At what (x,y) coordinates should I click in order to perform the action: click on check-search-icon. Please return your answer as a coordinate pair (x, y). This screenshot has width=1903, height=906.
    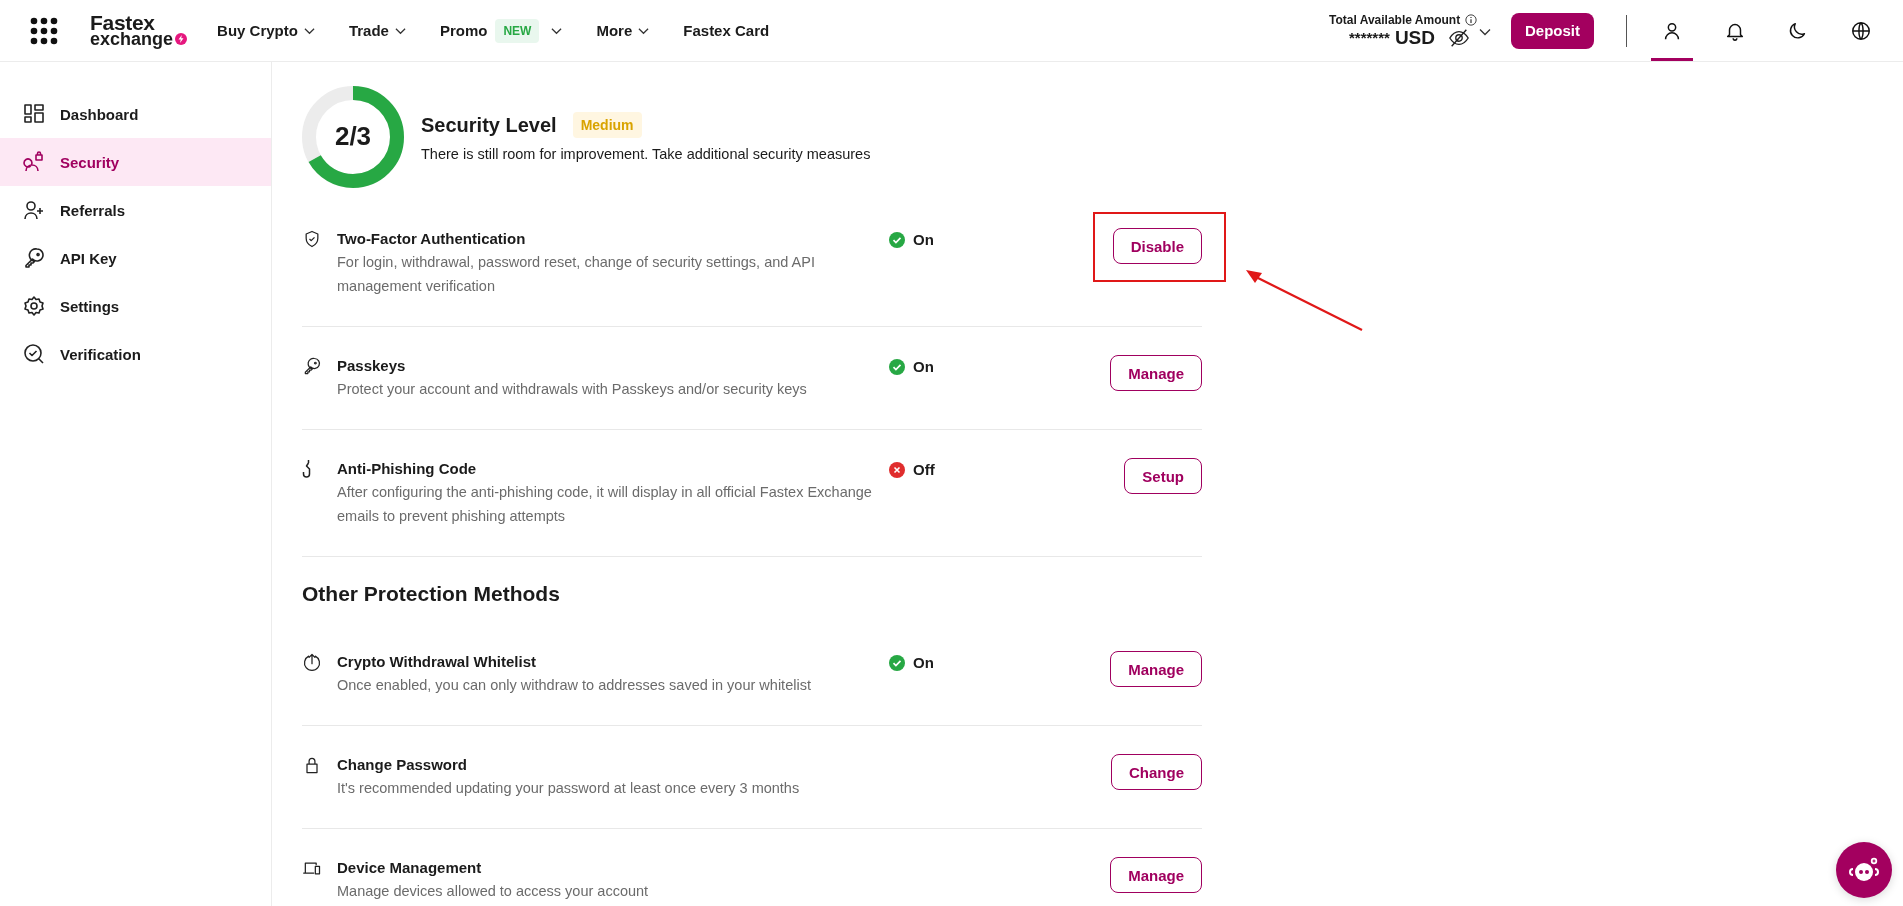
    Looking at the image, I should click on (34, 354).